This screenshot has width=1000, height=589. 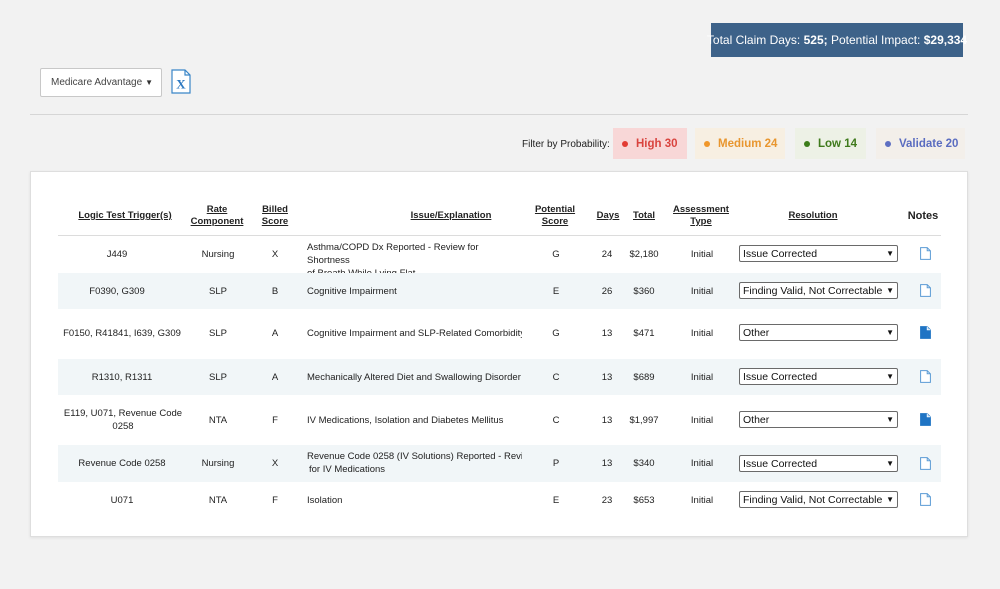 I want to click on plan-type-select: Medicare Advantage ▼, so click(x=101, y=82).